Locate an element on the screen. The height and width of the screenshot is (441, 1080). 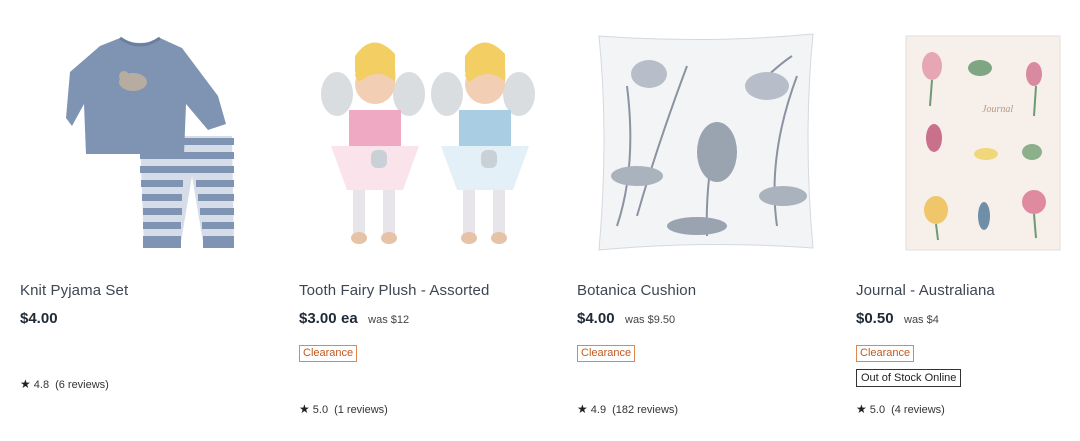
product-title: Journal - Australiana is located at coordinates (925, 290).